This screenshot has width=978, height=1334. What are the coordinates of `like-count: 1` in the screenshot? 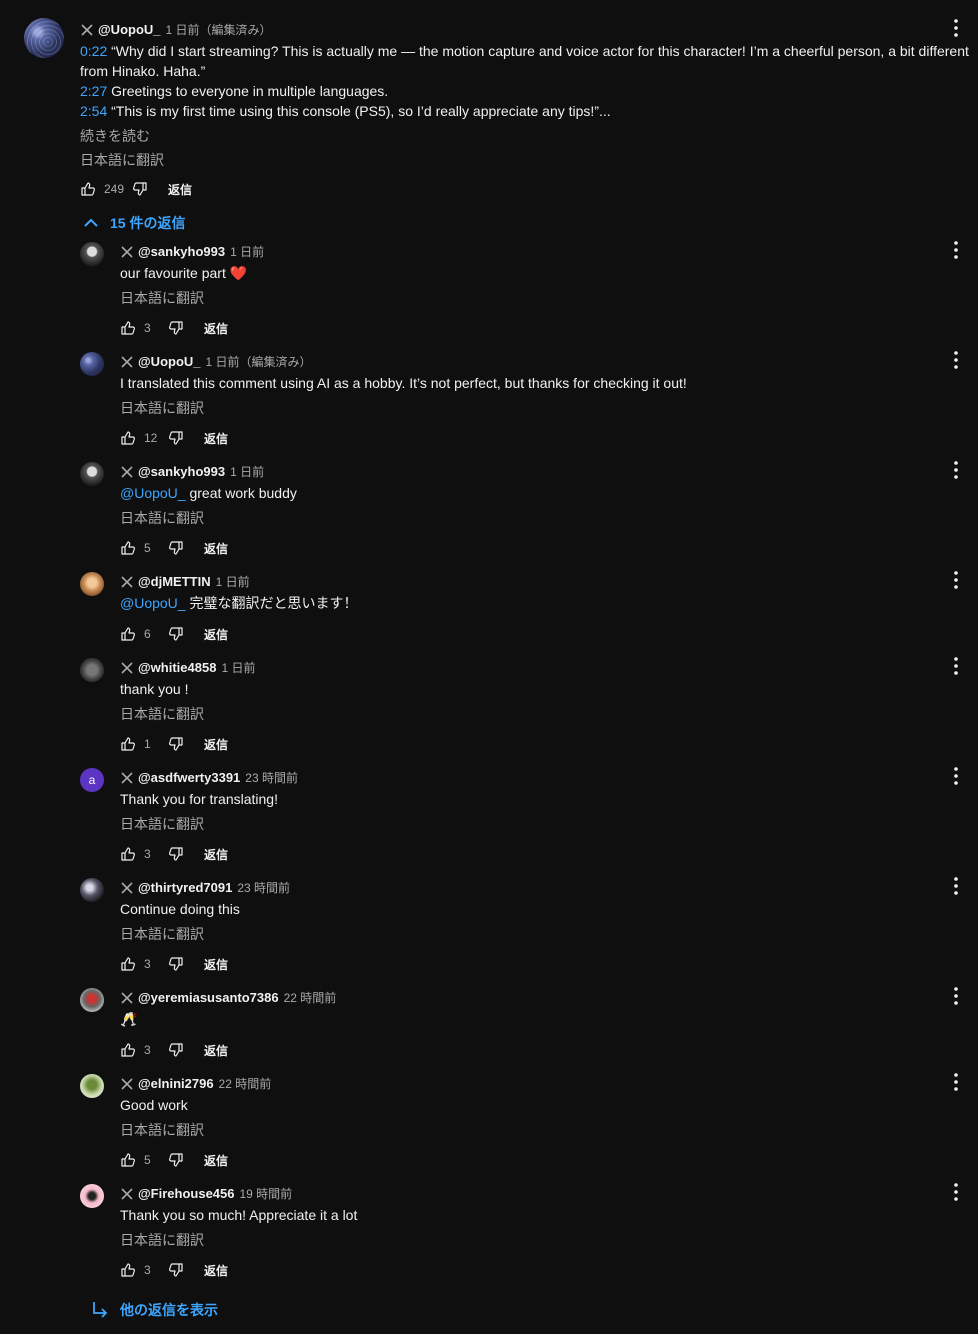 It's located at (147, 744).